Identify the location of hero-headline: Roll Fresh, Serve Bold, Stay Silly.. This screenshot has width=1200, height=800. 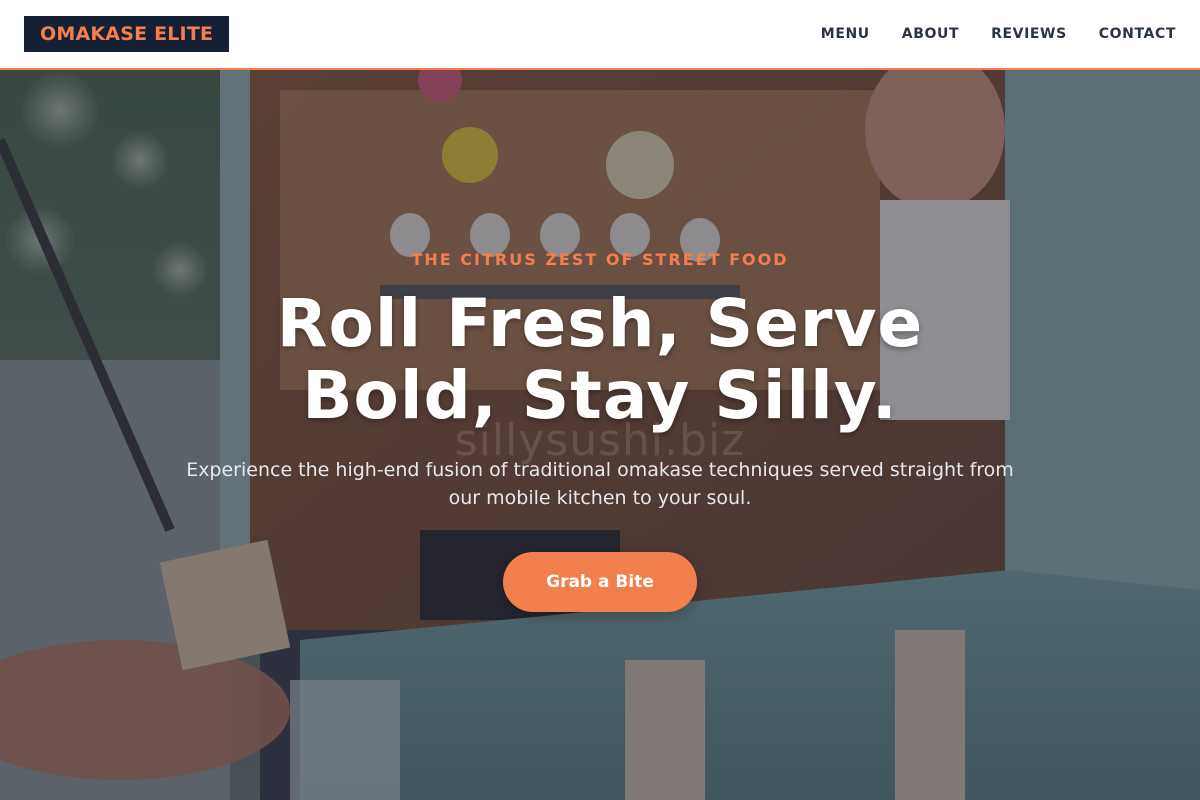
(600, 359).